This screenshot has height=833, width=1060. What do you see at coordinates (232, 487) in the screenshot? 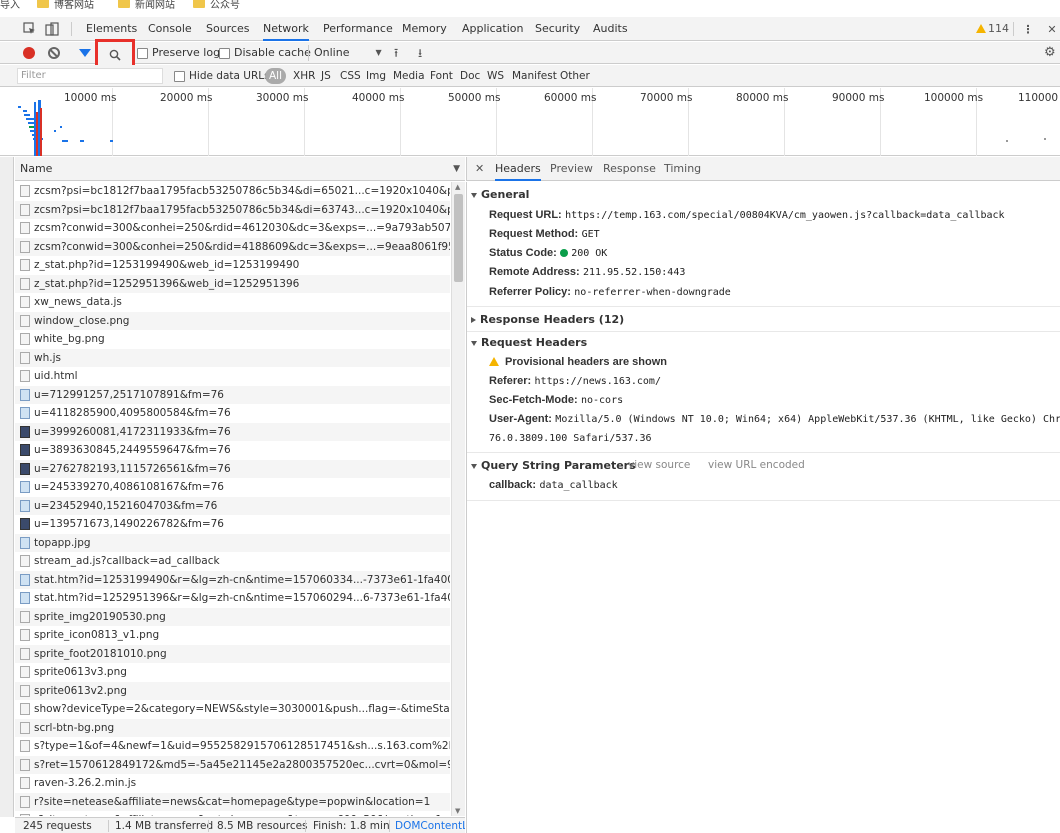
I see `request-row: u=245339270,4086108167&fm=76` at bounding box center [232, 487].